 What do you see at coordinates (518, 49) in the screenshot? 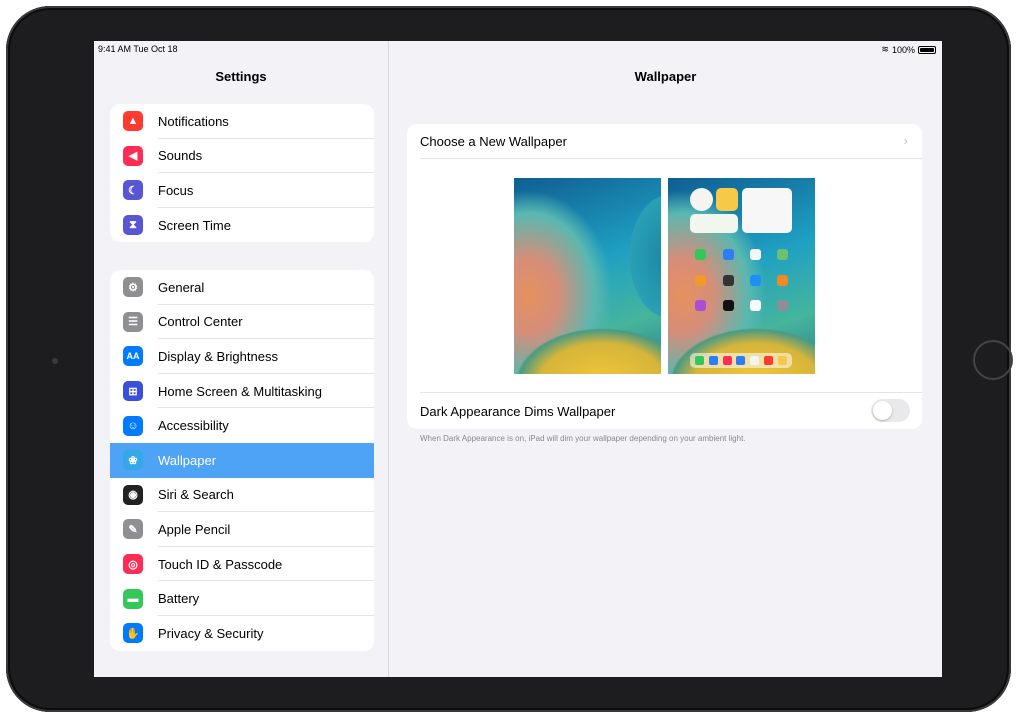
I see `status-bar: 9:41 AM Tue Oct 18 ≋ 100%` at bounding box center [518, 49].